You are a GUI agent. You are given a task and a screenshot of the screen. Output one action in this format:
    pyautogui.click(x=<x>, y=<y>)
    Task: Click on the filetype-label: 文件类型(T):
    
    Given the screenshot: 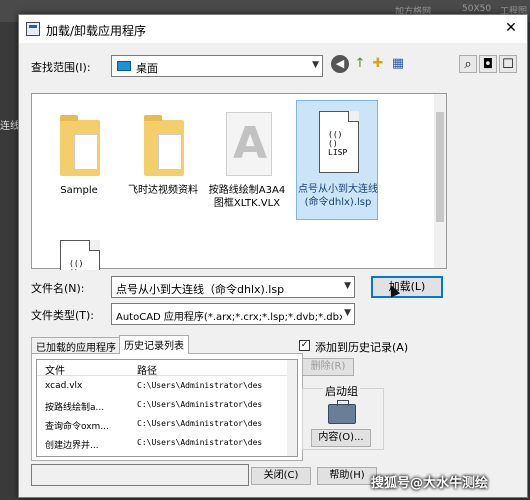 What is the action you would take?
    pyautogui.click(x=63, y=315)
    